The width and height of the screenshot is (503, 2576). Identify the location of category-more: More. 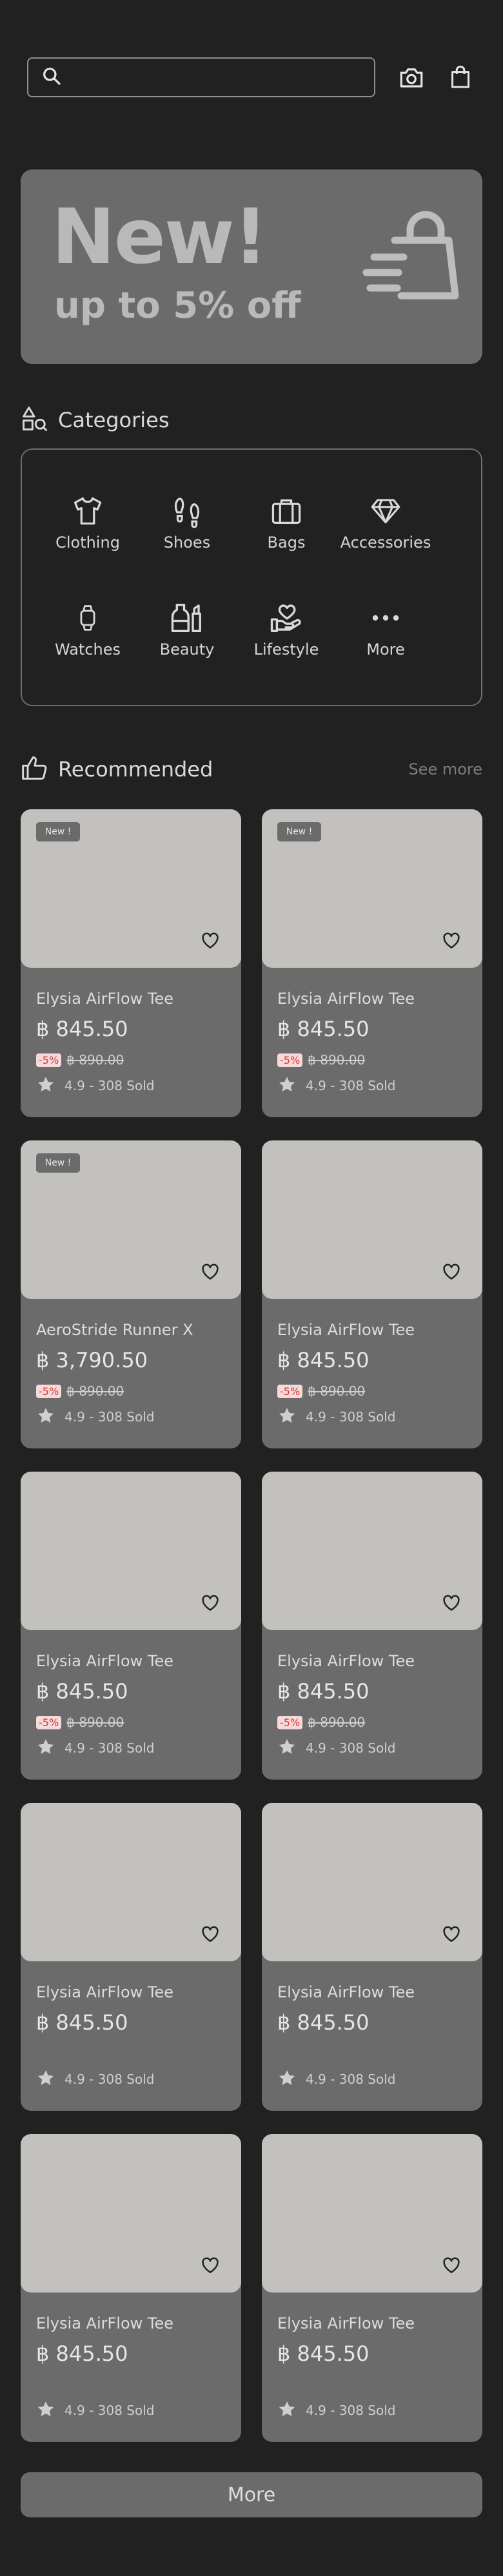
(386, 629).